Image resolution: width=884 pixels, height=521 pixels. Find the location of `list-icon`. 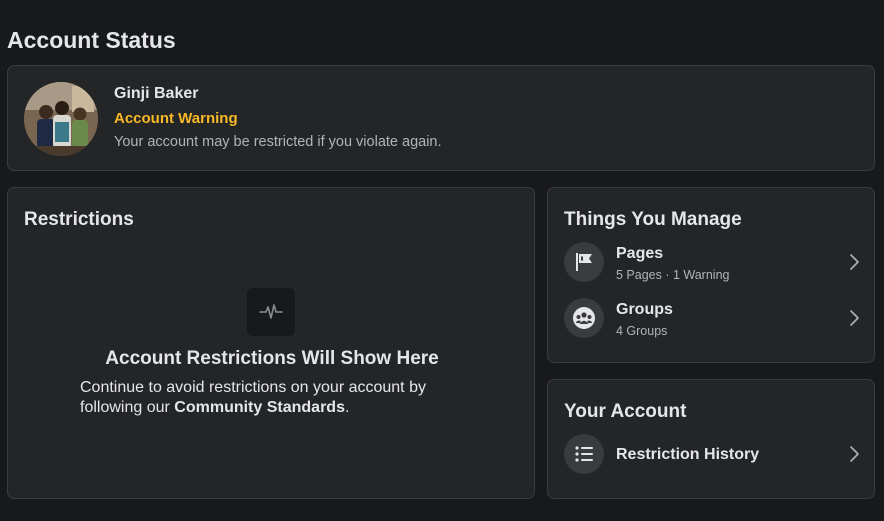

list-icon is located at coordinates (584, 454).